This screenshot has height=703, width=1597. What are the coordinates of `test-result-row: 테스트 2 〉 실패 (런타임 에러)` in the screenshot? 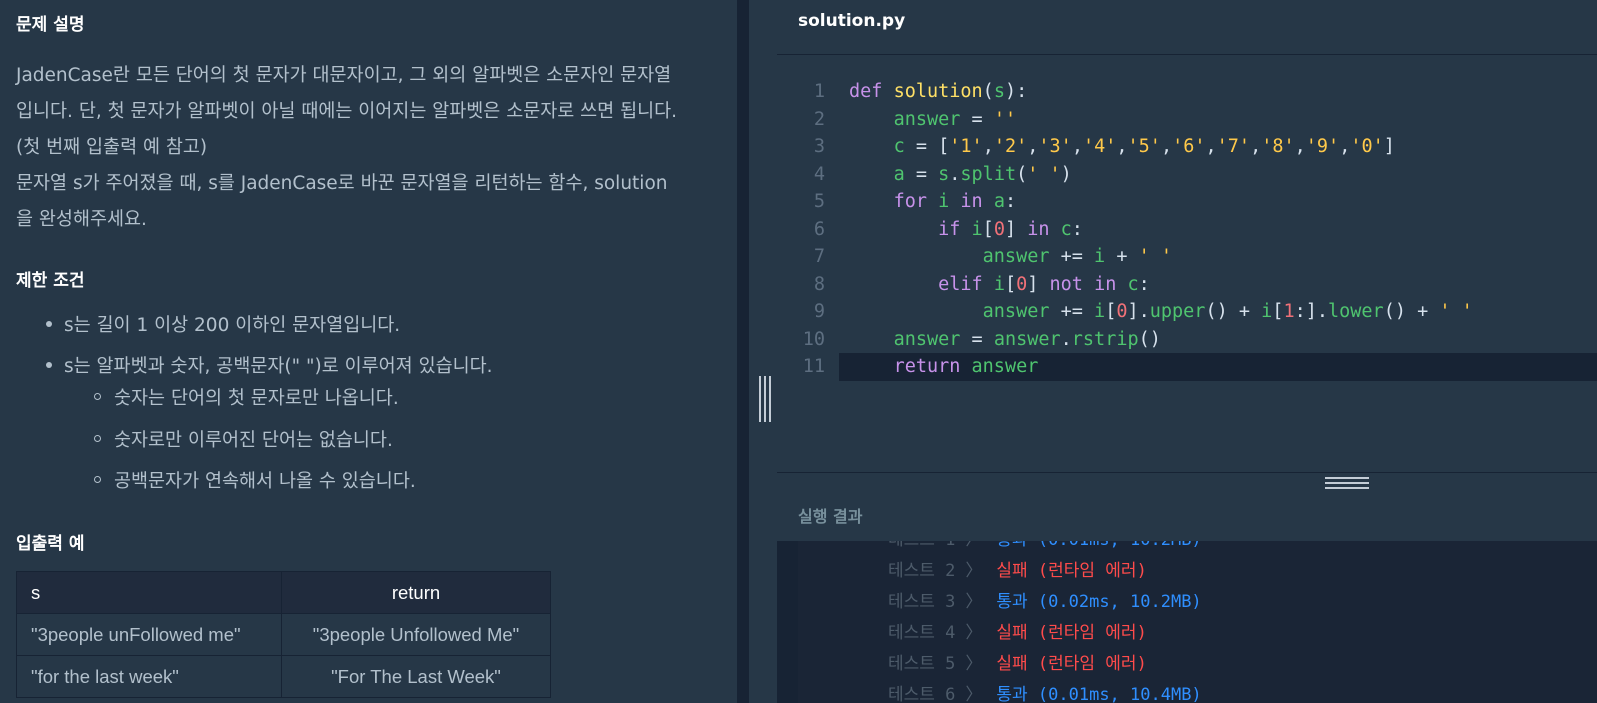 It's located at (1017, 571).